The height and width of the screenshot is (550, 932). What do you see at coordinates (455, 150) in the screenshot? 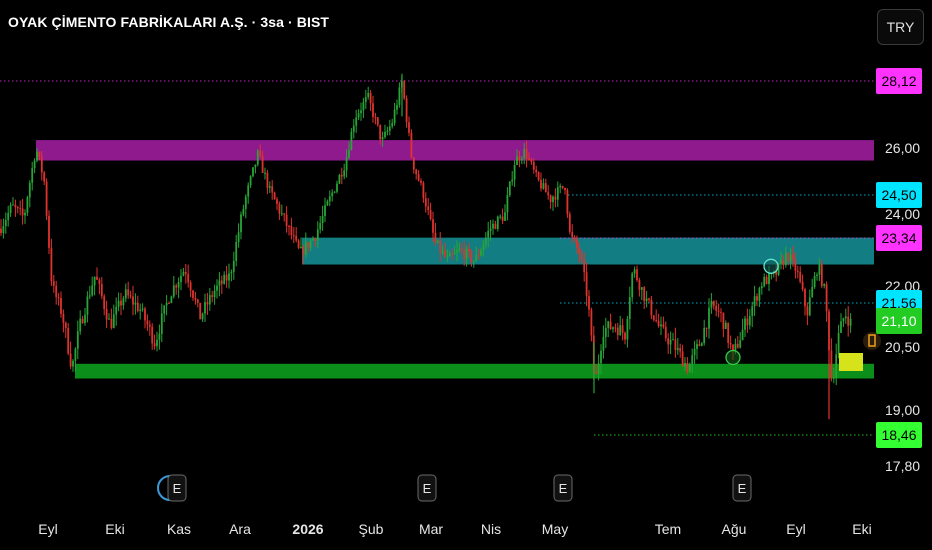
I see `purple-resistance-zone` at bounding box center [455, 150].